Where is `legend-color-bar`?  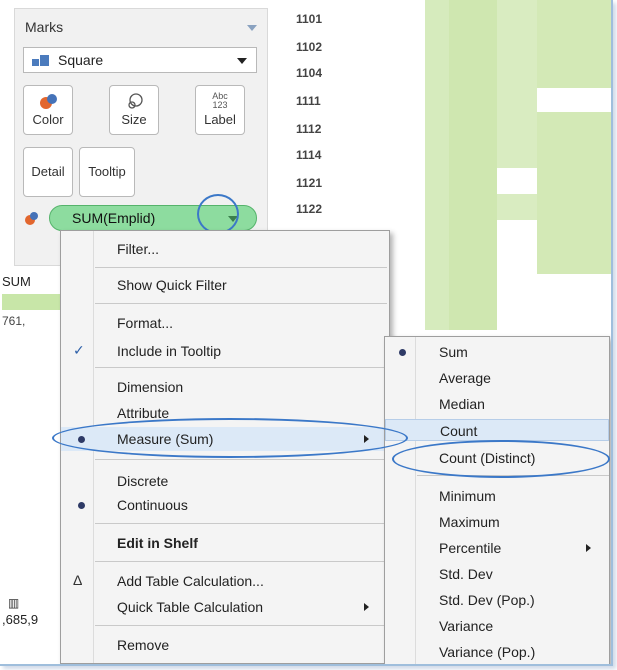
legend-color-bar is located at coordinates (31, 302).